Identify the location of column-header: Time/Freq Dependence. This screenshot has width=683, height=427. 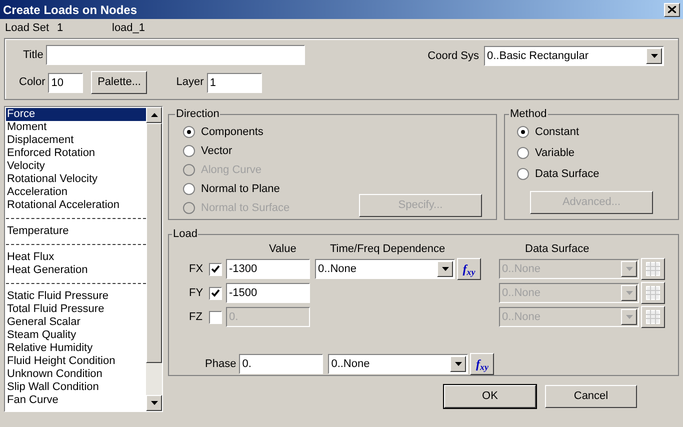
(388, 250).